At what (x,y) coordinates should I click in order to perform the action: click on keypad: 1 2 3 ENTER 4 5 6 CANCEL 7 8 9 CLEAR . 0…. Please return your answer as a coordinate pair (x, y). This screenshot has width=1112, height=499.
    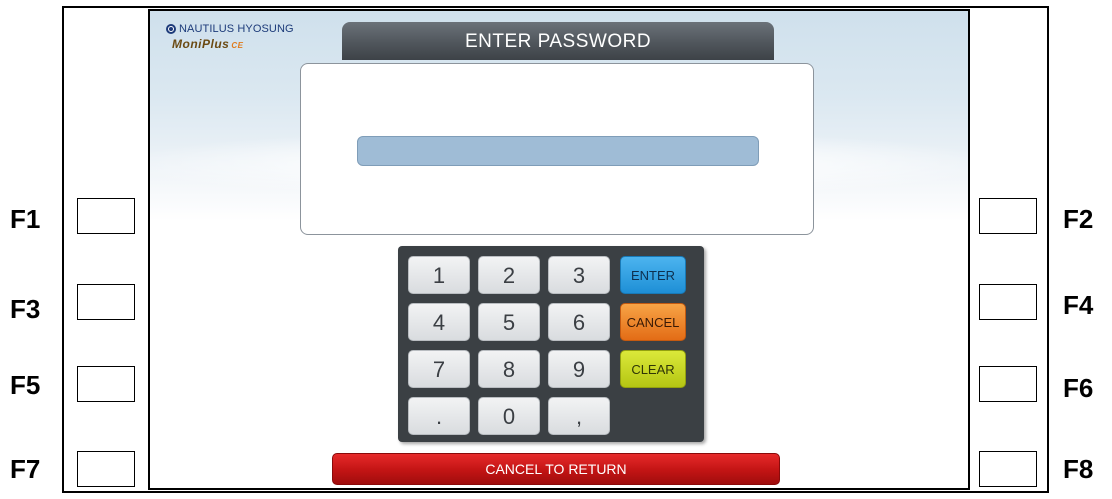
    Looking at the image, I should click on (551, 344).